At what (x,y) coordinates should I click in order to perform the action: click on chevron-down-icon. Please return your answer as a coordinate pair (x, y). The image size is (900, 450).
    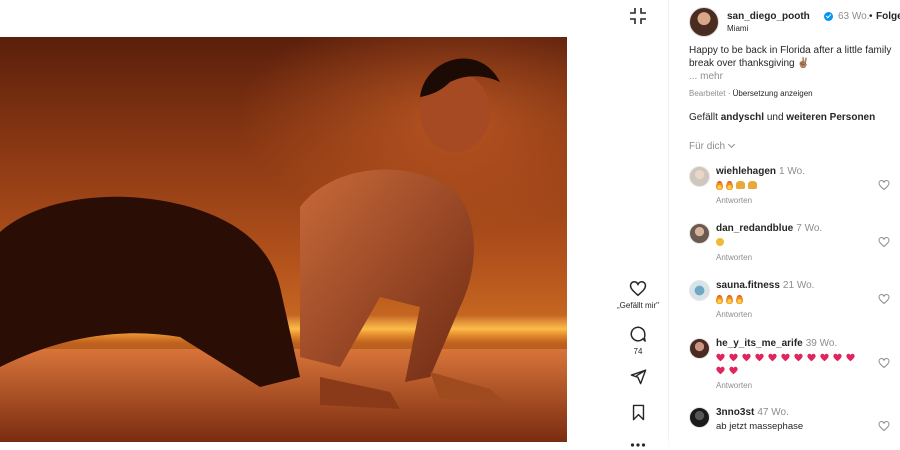
    Looking at the image, I should click on (732, 144).